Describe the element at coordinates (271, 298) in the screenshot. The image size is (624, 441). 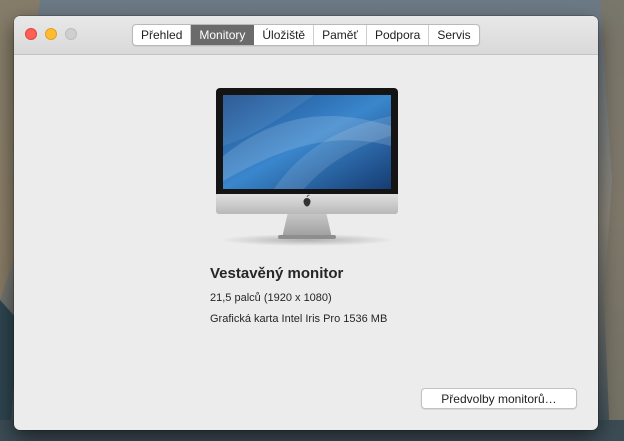
I see `display-size-resolution: 21,5 palců (1920 x 1080)` at that location.